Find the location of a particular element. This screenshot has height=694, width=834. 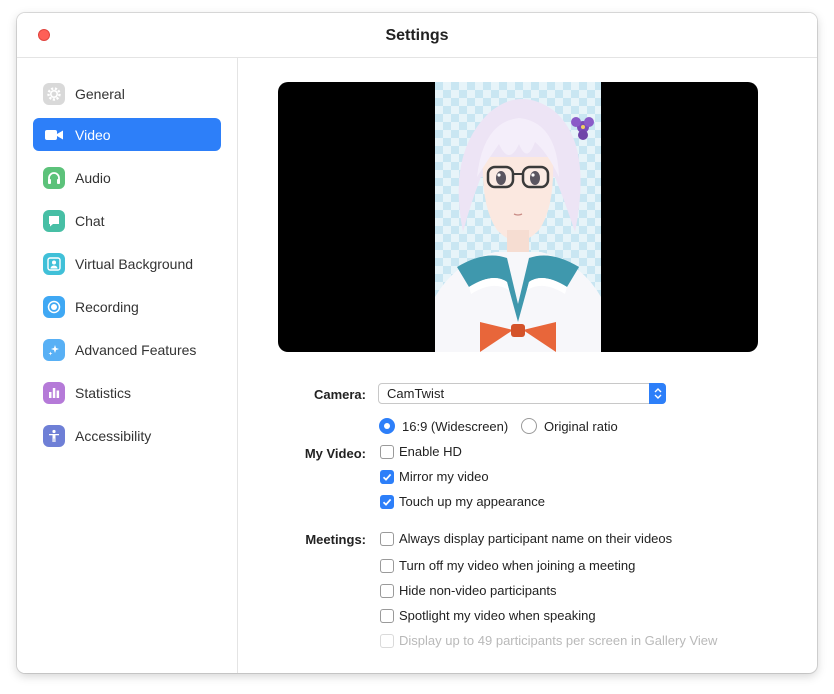

sidebar-item-accessibility: Accessibility is located at coordinates (127, 435).